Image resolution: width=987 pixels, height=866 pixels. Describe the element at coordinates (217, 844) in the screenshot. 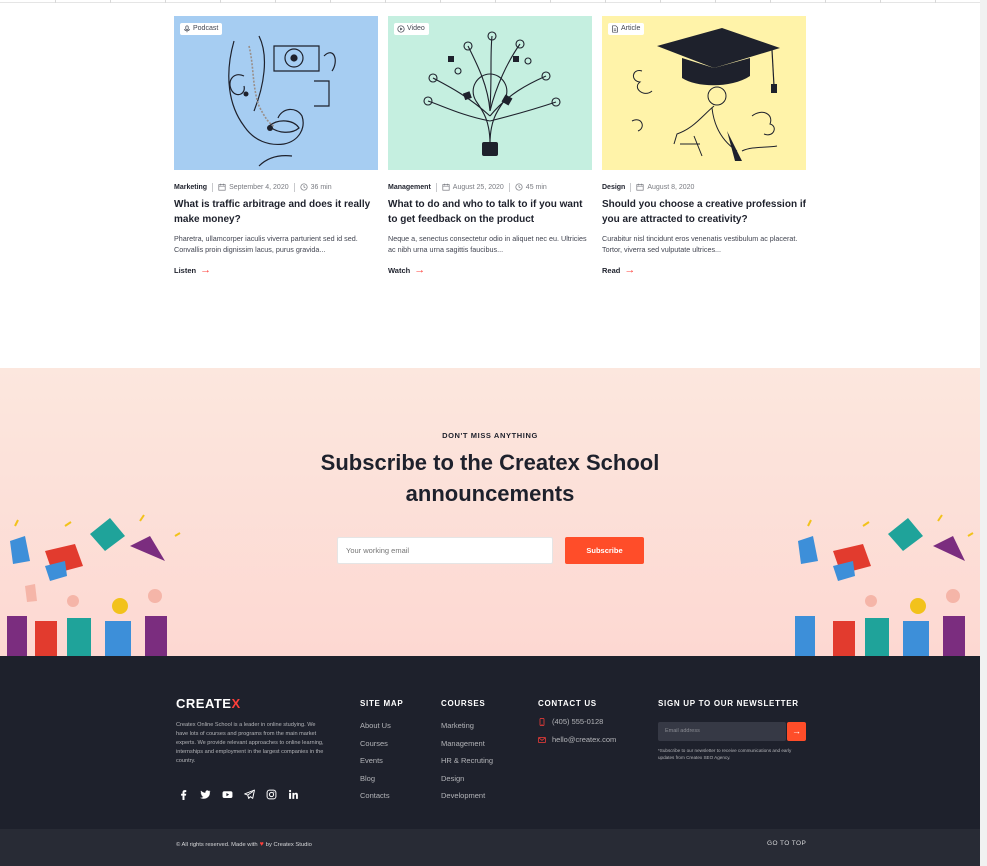

I see `copyright-text: © All rights reserved. Made with` at that location.